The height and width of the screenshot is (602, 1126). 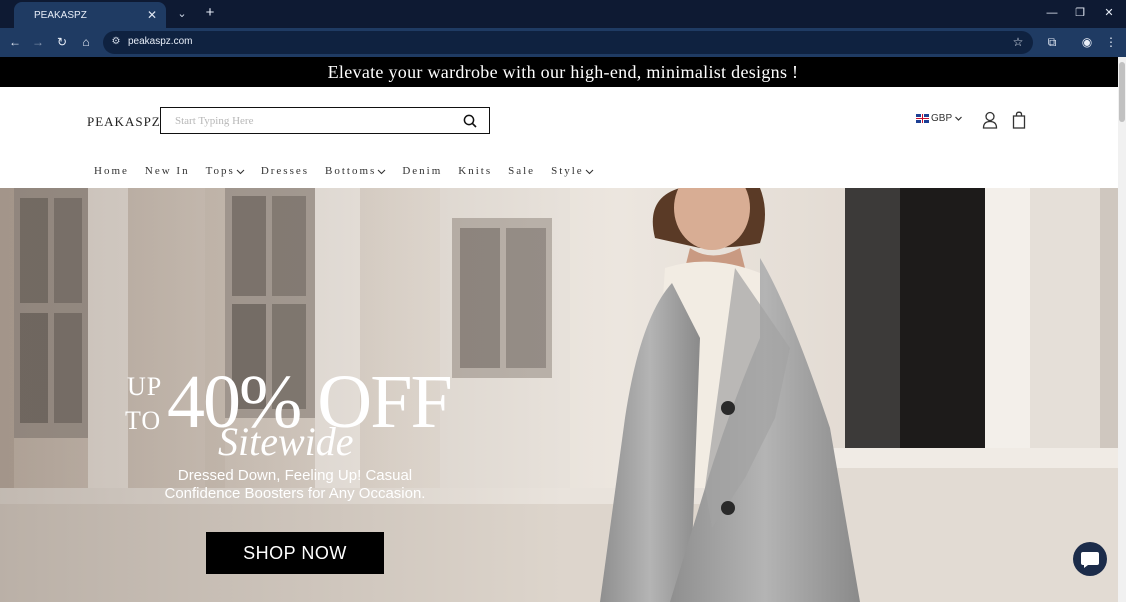 I want to click on nav-knits: Knits, so click(x=475, y=171).